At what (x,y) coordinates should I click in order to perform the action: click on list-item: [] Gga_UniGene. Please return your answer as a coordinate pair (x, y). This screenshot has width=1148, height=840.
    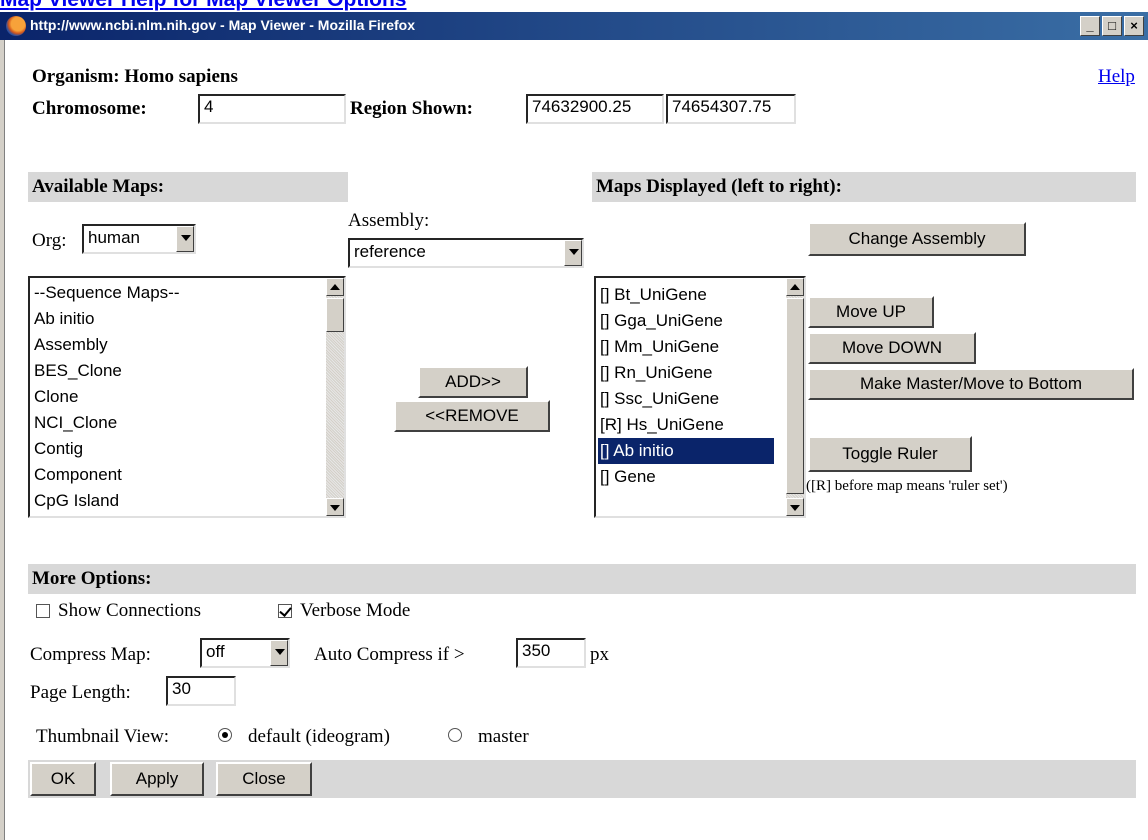
    Looking at the image, I should click on (661, 321).